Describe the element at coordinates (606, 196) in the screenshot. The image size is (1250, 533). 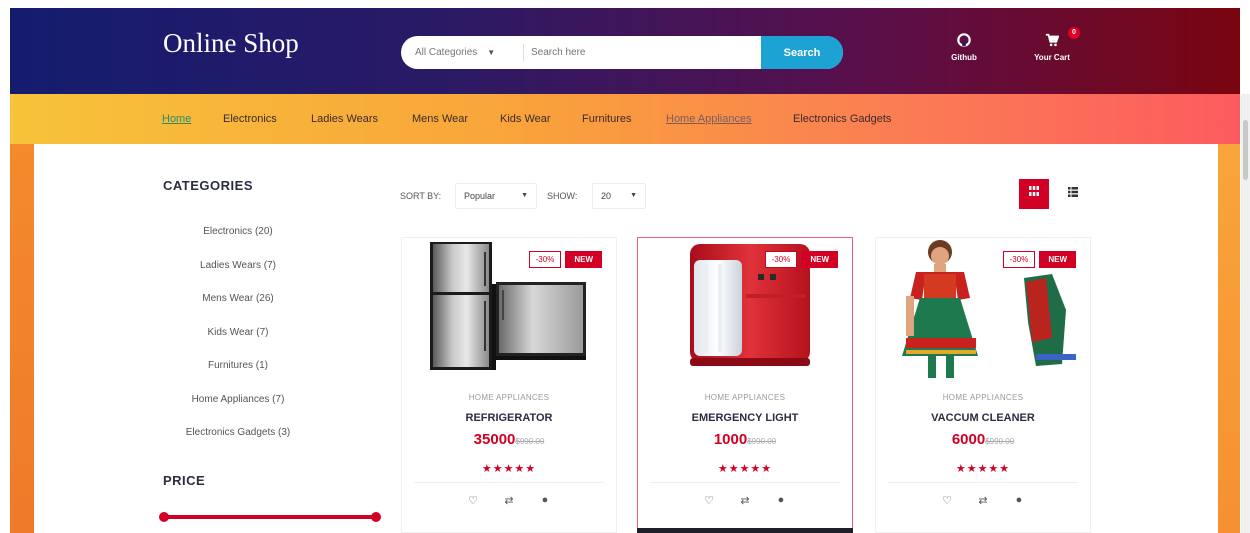
I see `show-select-value: 20` at that location.